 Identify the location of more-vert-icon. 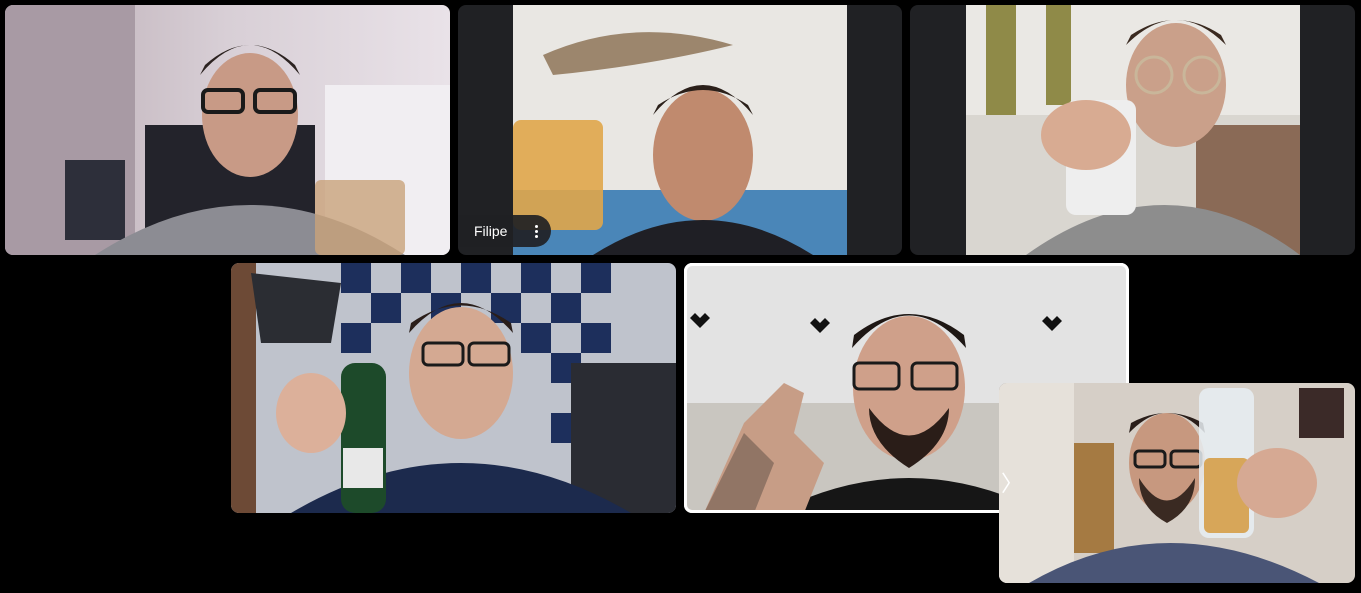
(537, 231).